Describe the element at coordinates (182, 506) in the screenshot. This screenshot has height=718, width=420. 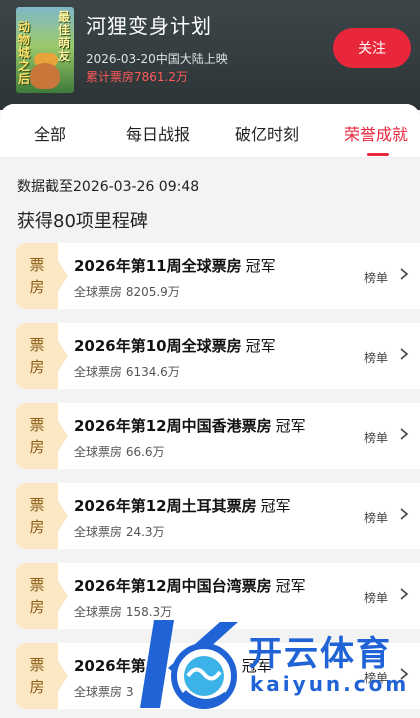
I see `milestone-title: 2026年第12周土耳其票房 冠军` at that location.